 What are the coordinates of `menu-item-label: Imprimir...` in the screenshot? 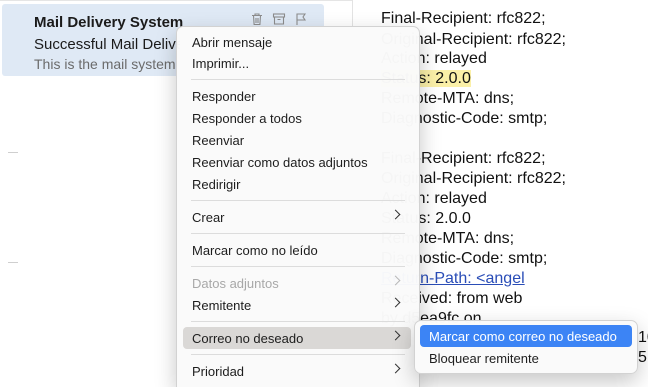 It's located at (221, 63).